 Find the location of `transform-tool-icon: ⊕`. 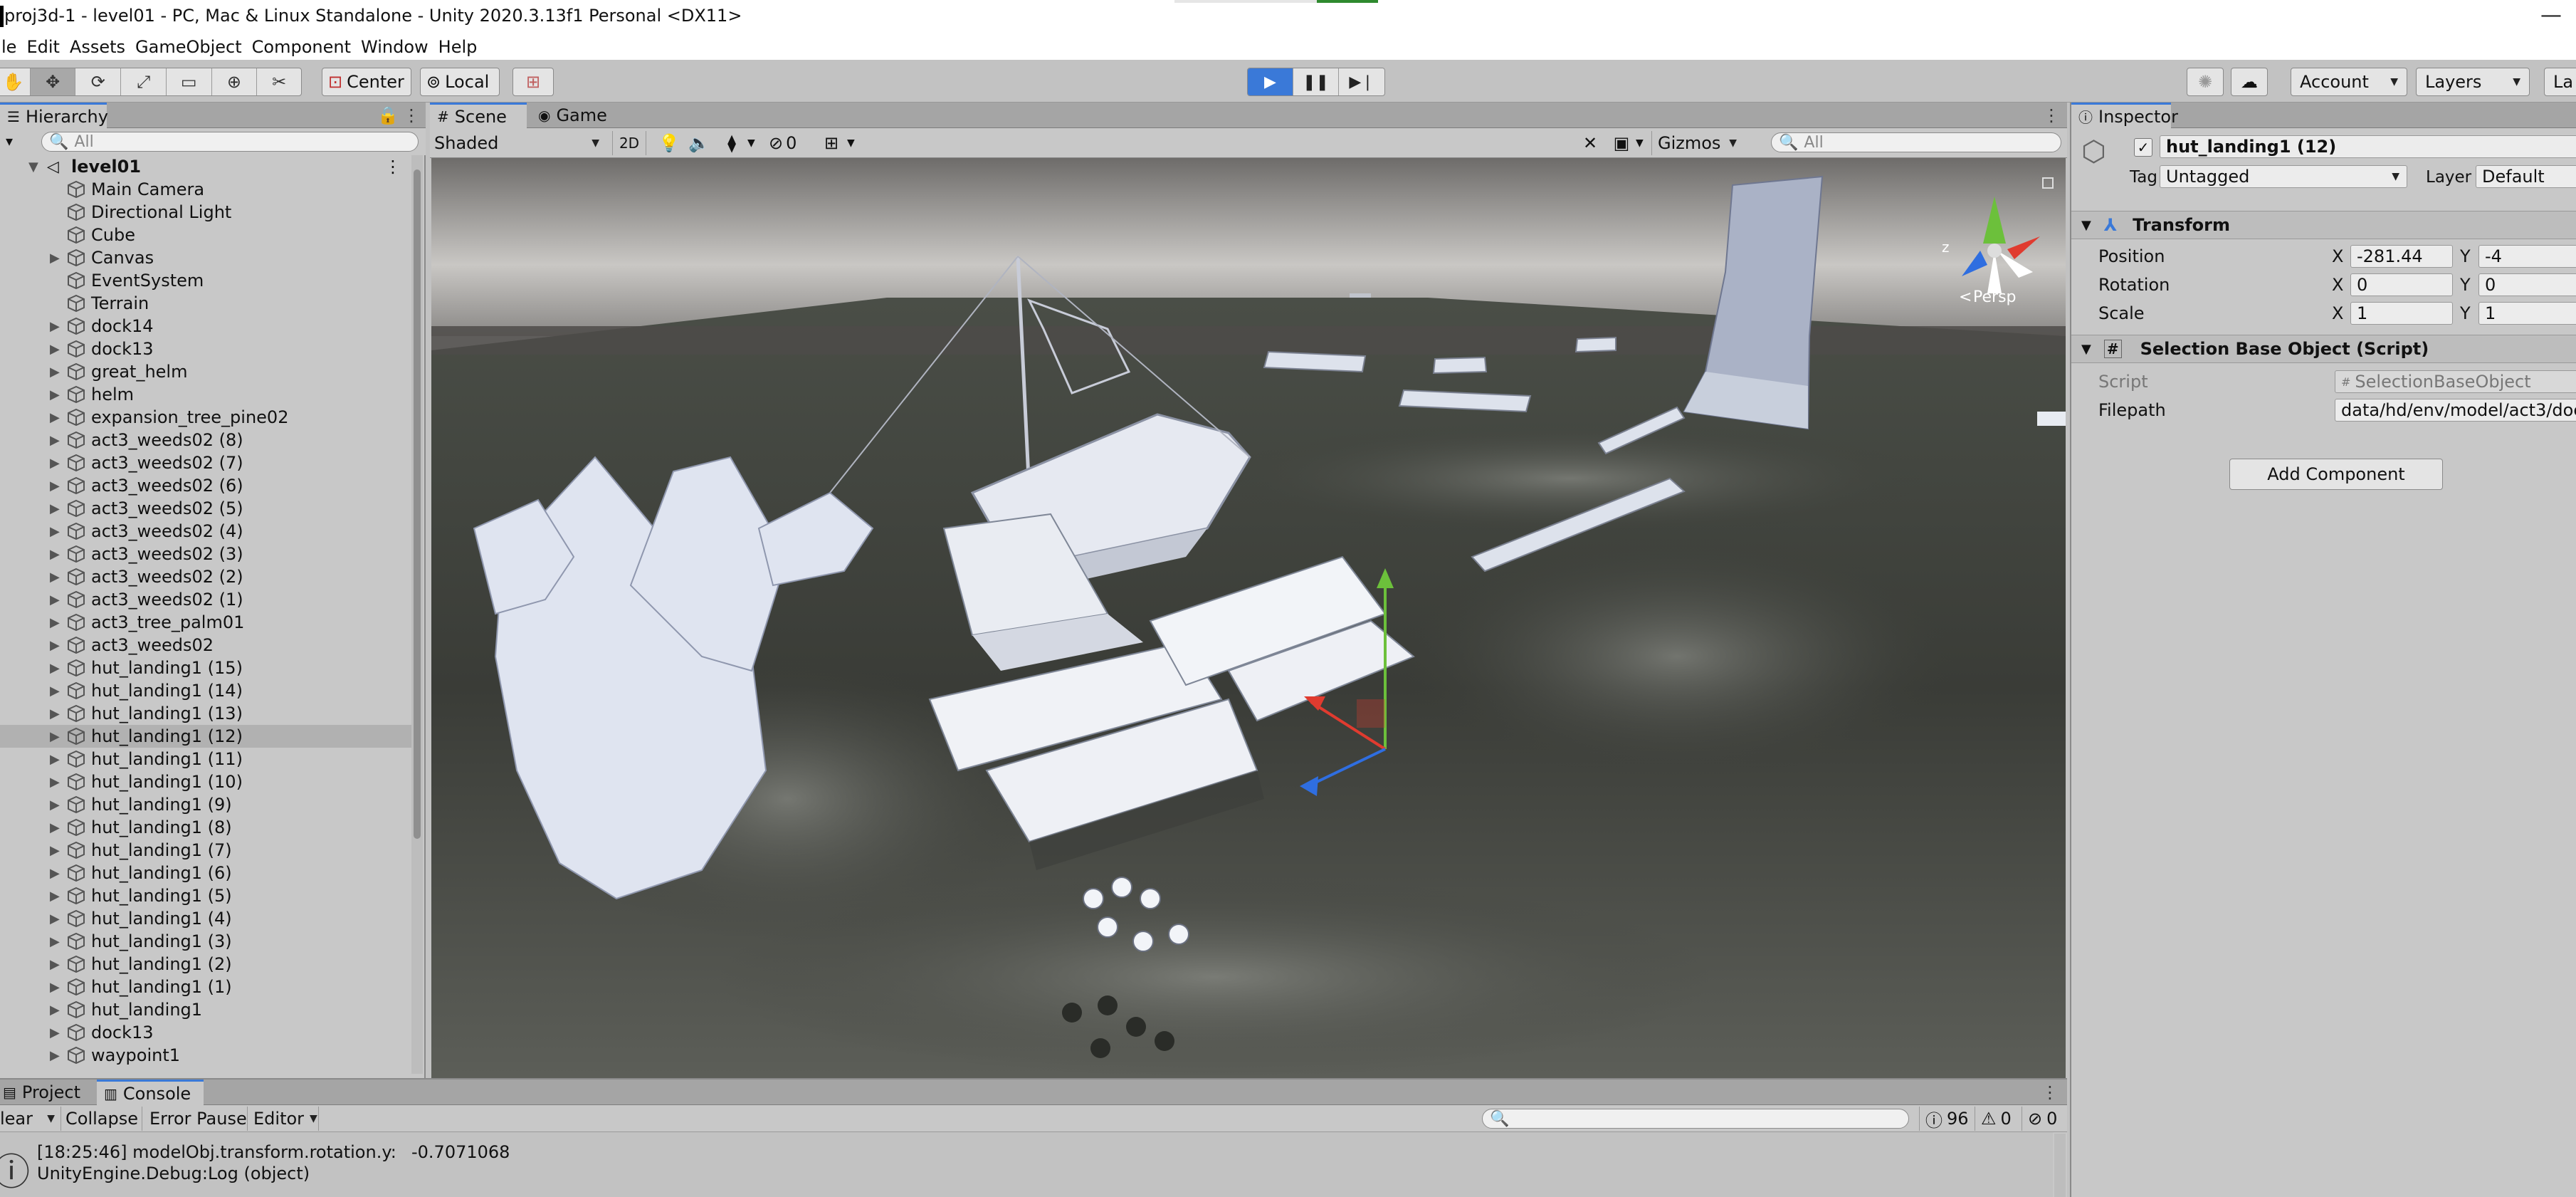

transform-tool-icon: ⊕ is located at coordinates (235, 81).